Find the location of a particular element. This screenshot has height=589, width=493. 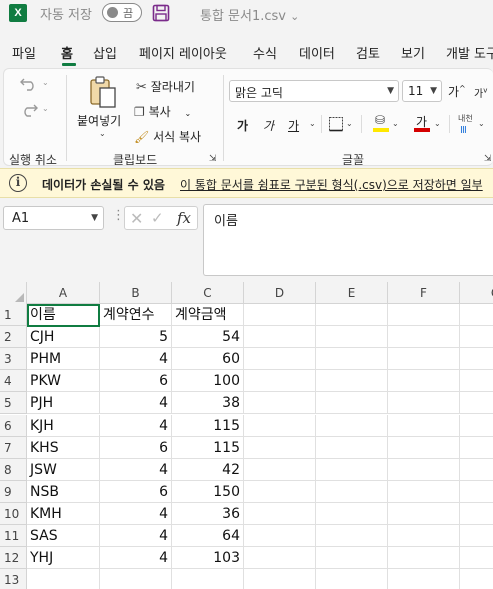

cell-e7 is located at coordinates (352, 447).